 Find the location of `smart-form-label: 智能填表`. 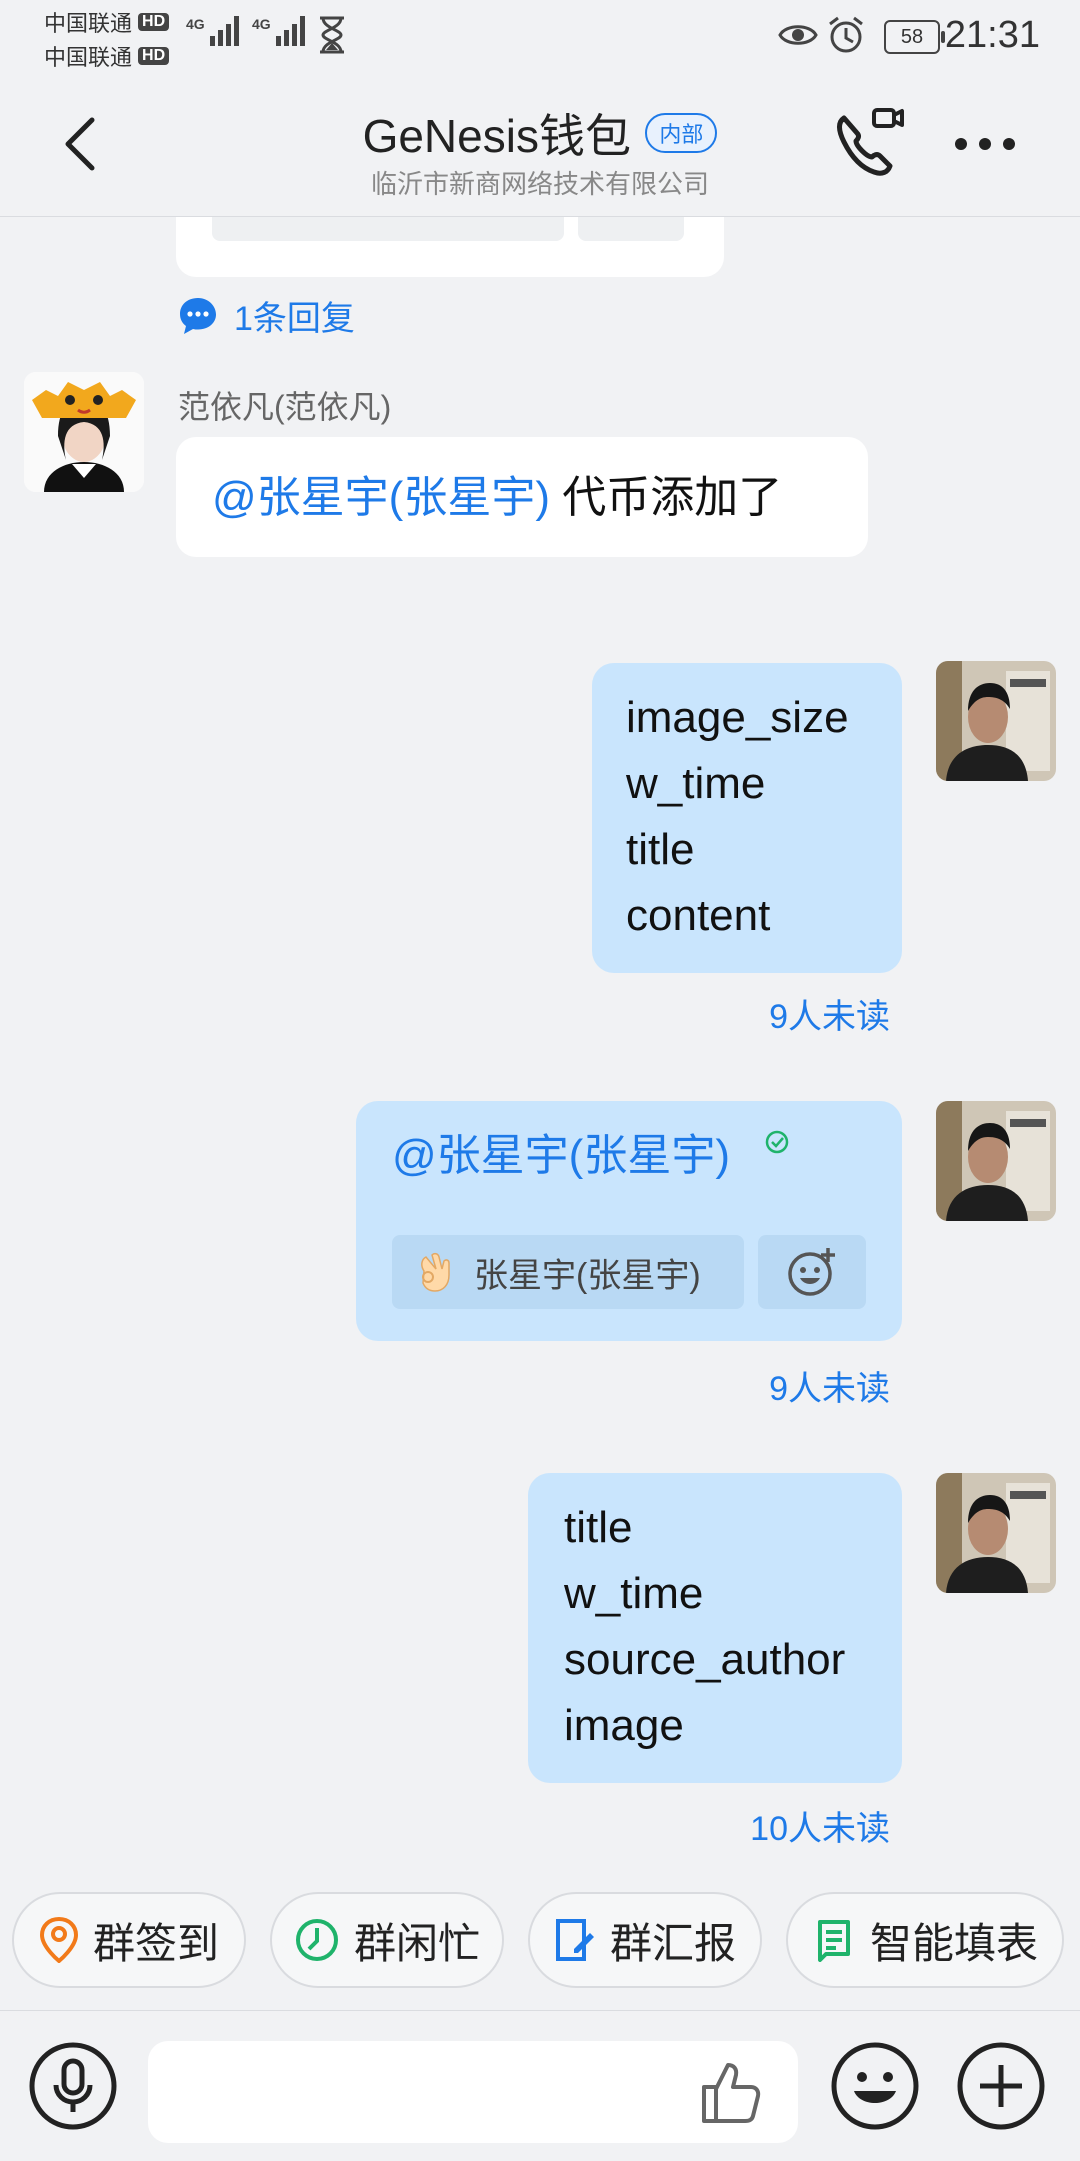

smart-form-label: 智能填表 is located at coordinates (953, 1943).